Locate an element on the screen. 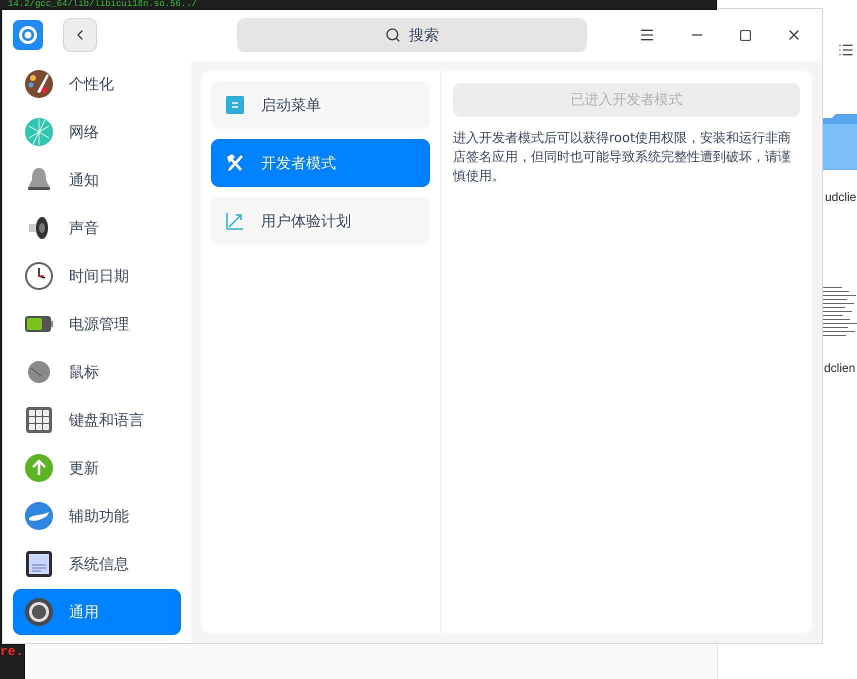  sidebar-item: 个性化 is located at coordinates (97, 84).